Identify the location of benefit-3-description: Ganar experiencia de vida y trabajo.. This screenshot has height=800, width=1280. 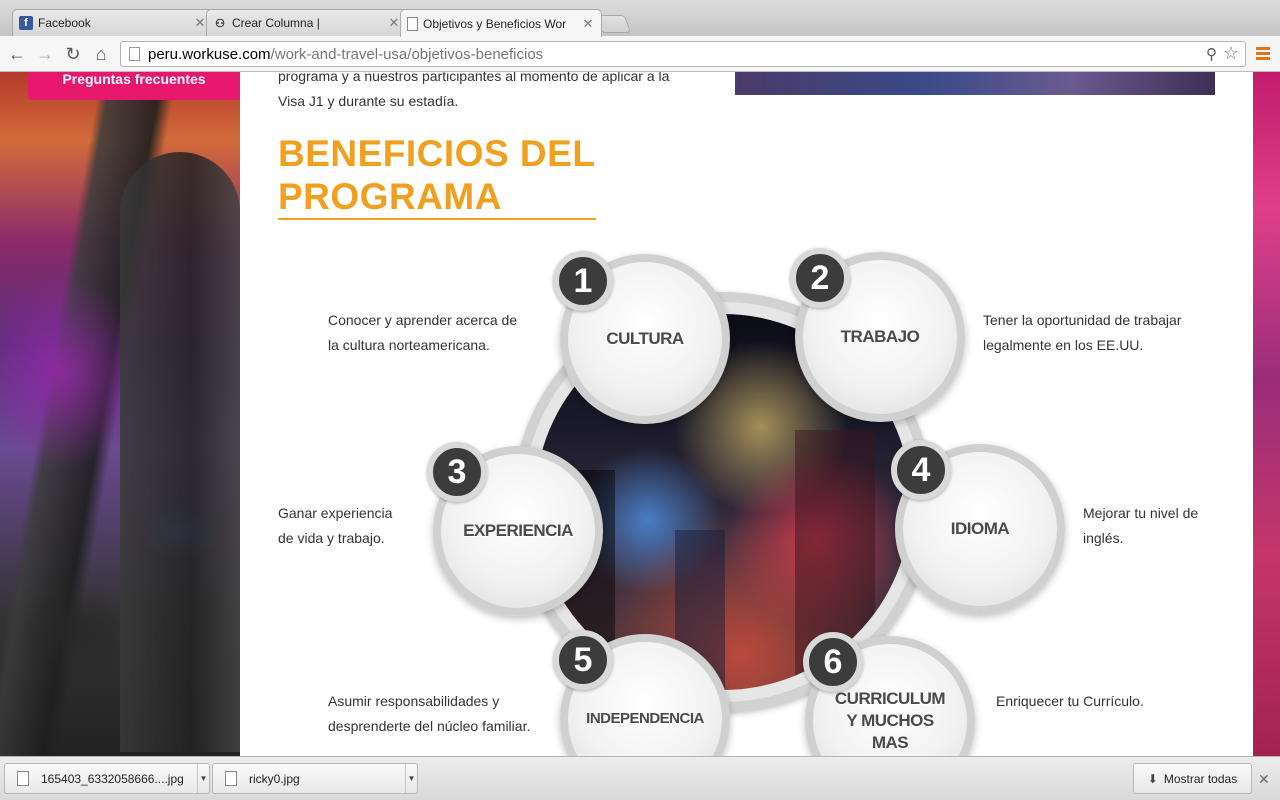
(335, 526).